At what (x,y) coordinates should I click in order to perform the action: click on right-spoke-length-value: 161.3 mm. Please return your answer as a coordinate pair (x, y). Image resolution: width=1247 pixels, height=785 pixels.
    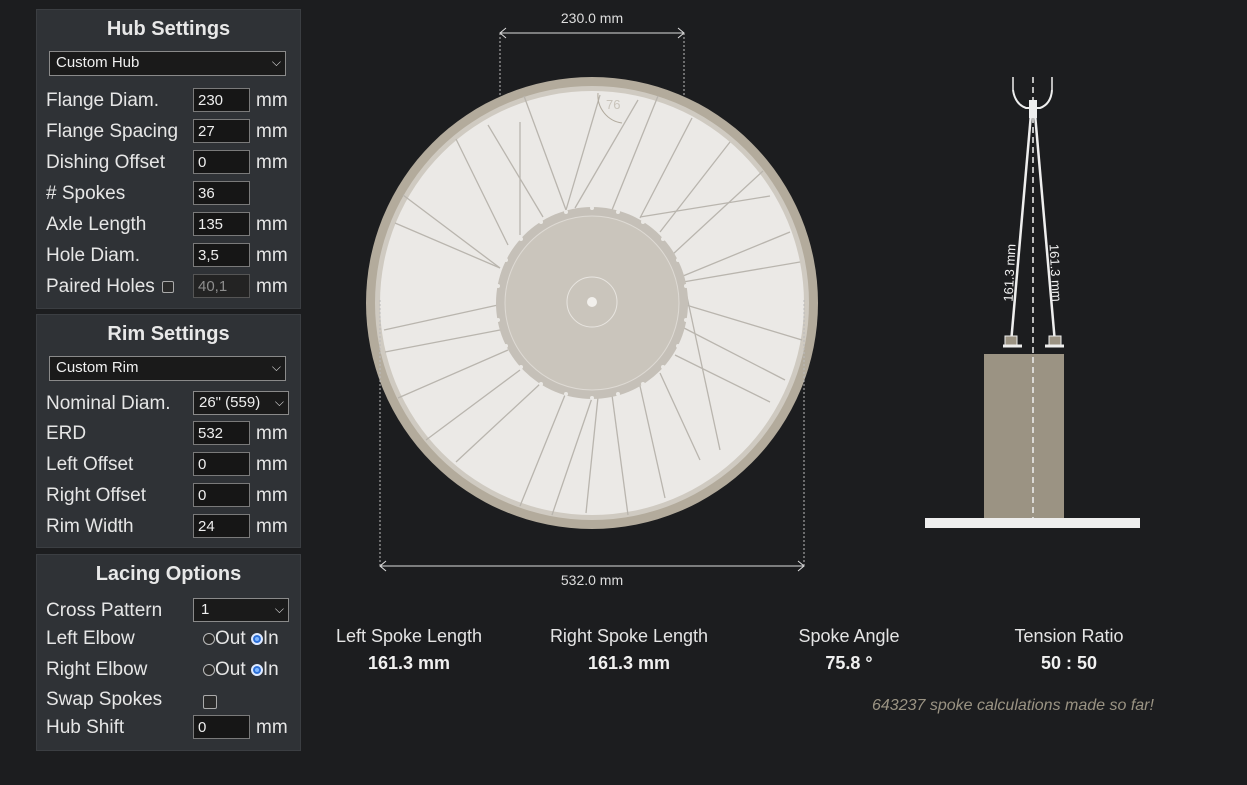
    Looking at the image, I should click on (629, 663).